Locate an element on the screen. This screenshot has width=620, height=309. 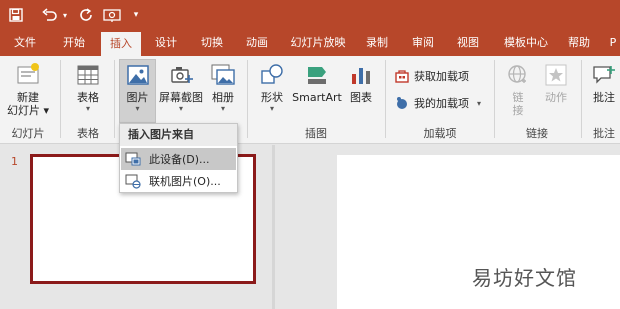
store-icon is located at coordinates (402, 76).